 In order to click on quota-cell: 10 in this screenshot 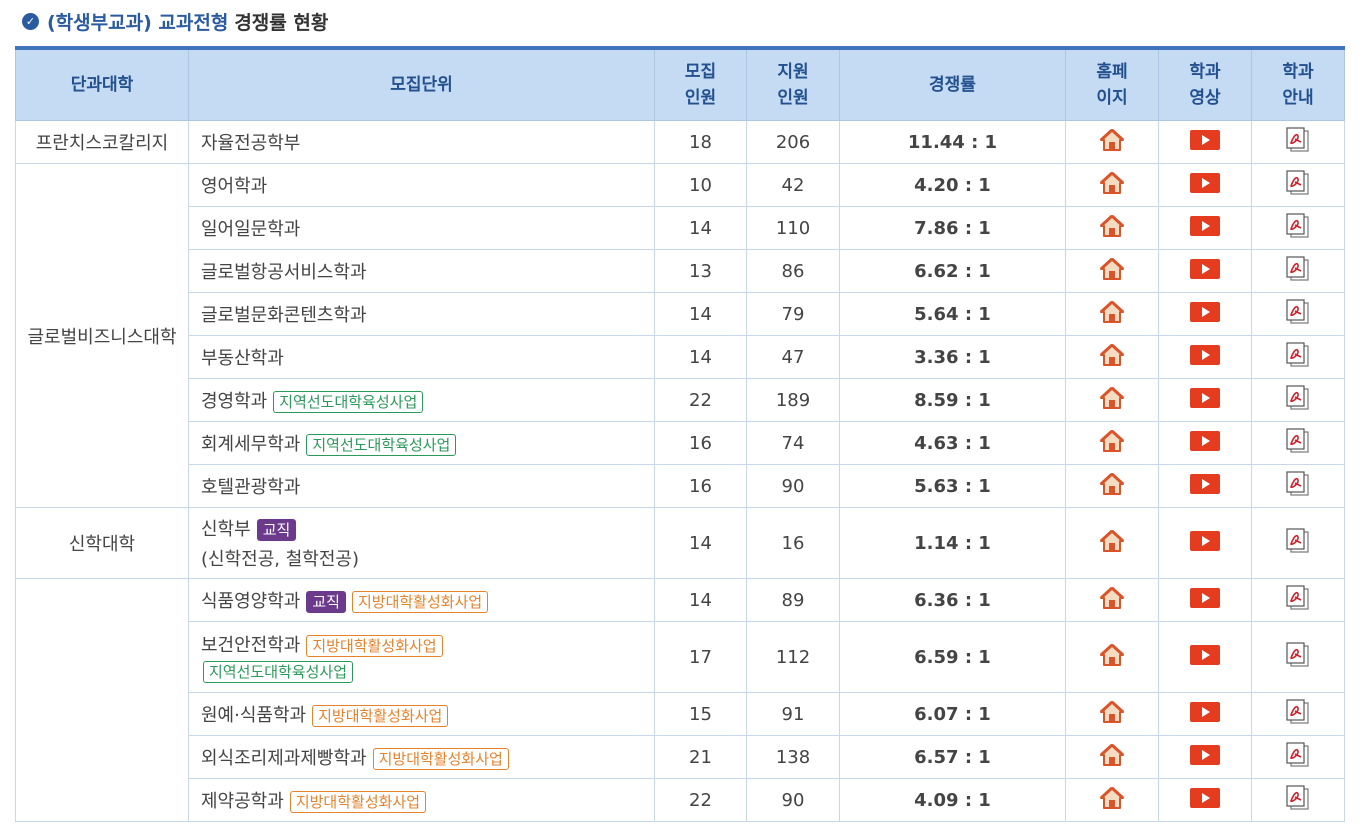, I will do `click(700, 185)`.